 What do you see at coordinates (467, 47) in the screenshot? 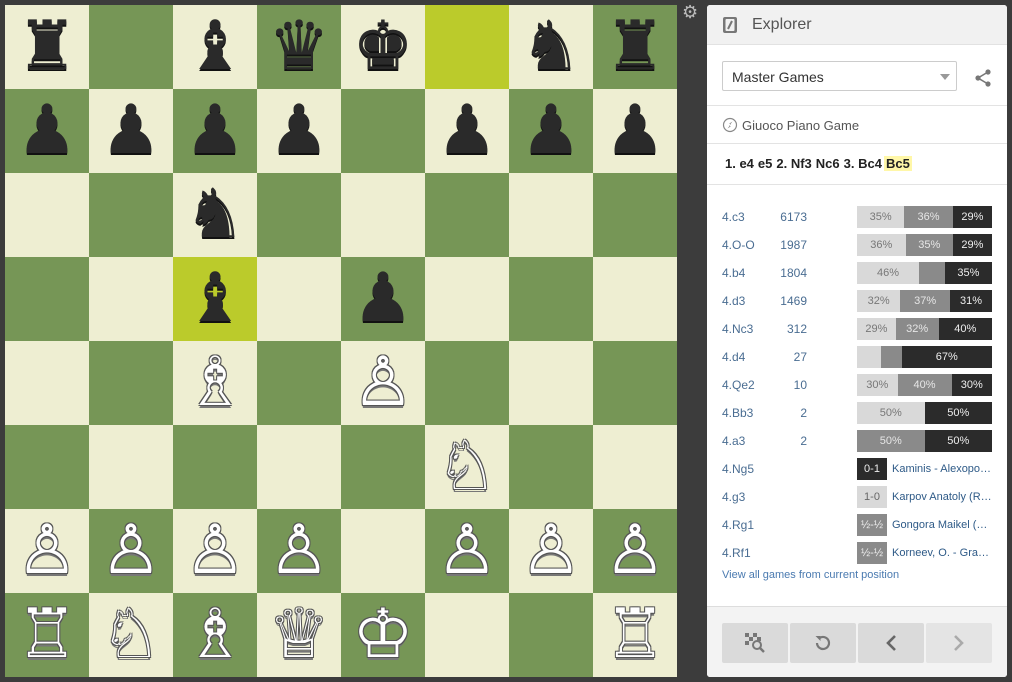
I see `square-f8` at bounding box center [467, 47].